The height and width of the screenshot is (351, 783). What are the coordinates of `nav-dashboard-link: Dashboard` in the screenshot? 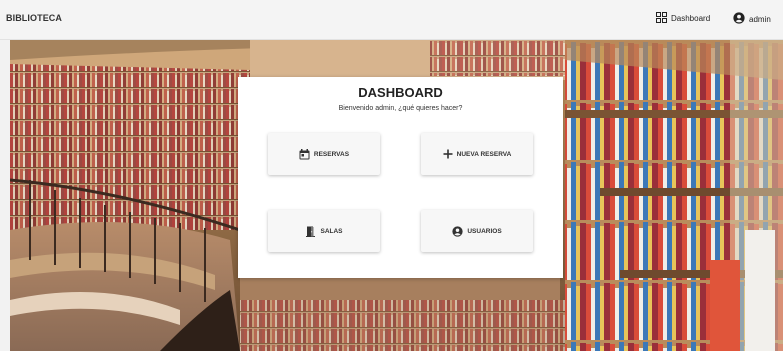 It's located at (683, 18).